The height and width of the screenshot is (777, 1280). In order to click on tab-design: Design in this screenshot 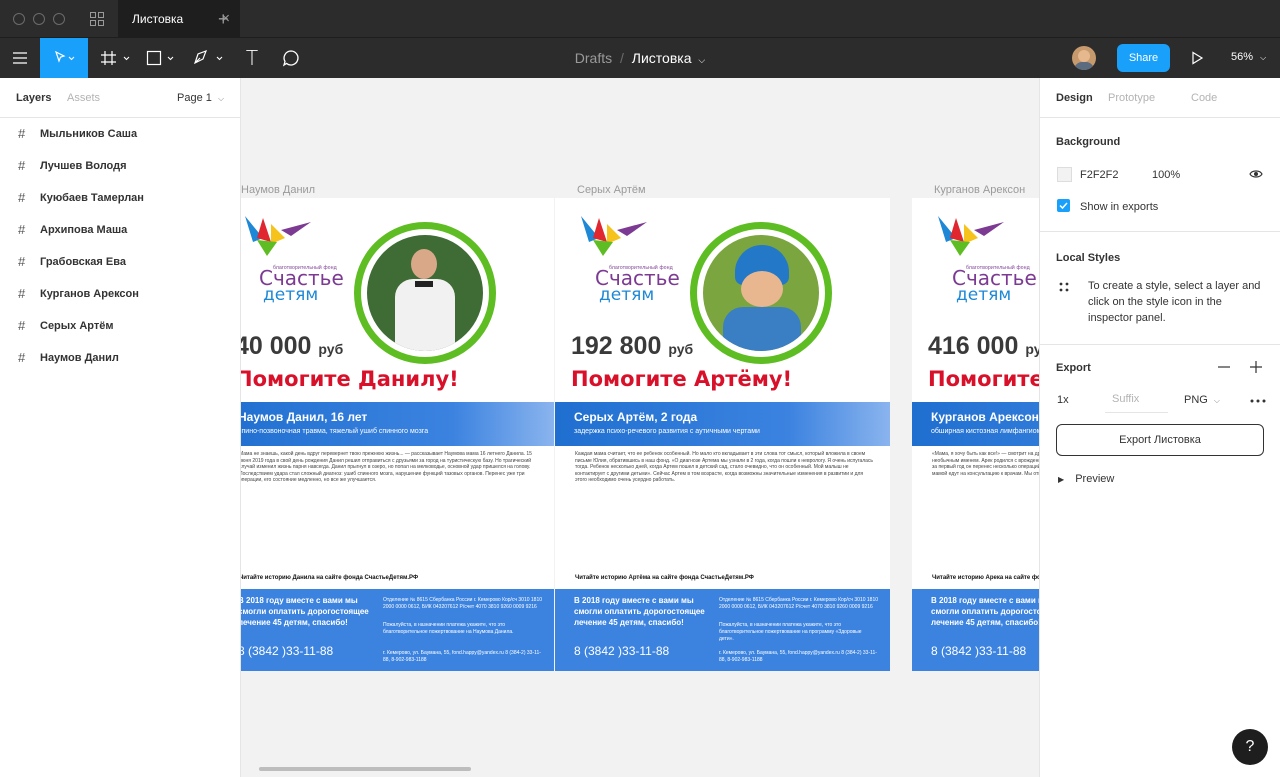, I will do `click(1074, 98)`.